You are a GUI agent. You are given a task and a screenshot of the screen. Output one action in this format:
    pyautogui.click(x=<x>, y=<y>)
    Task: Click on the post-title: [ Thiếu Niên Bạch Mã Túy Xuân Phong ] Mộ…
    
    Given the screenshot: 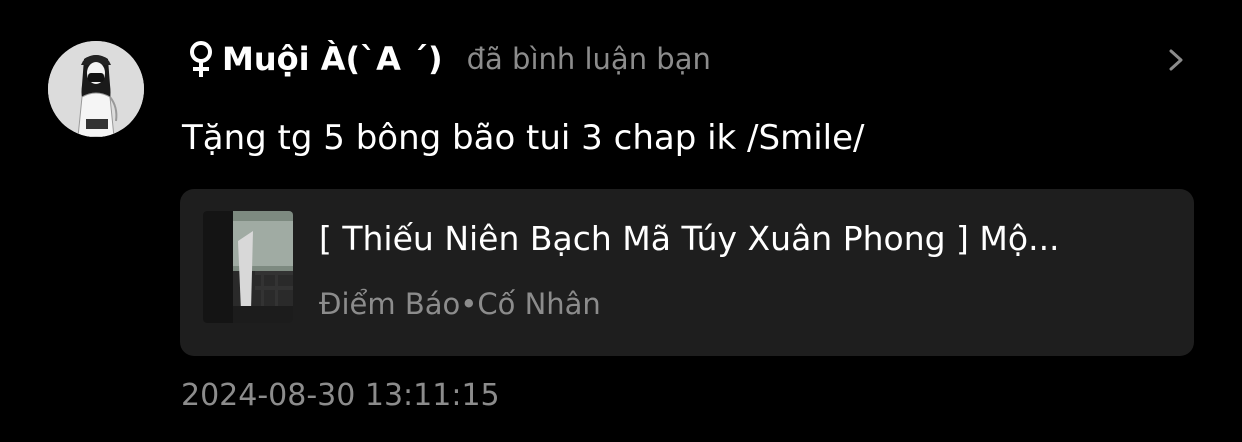 What is the action you would take?
    pyautogui.click(x=689, y=238)
    